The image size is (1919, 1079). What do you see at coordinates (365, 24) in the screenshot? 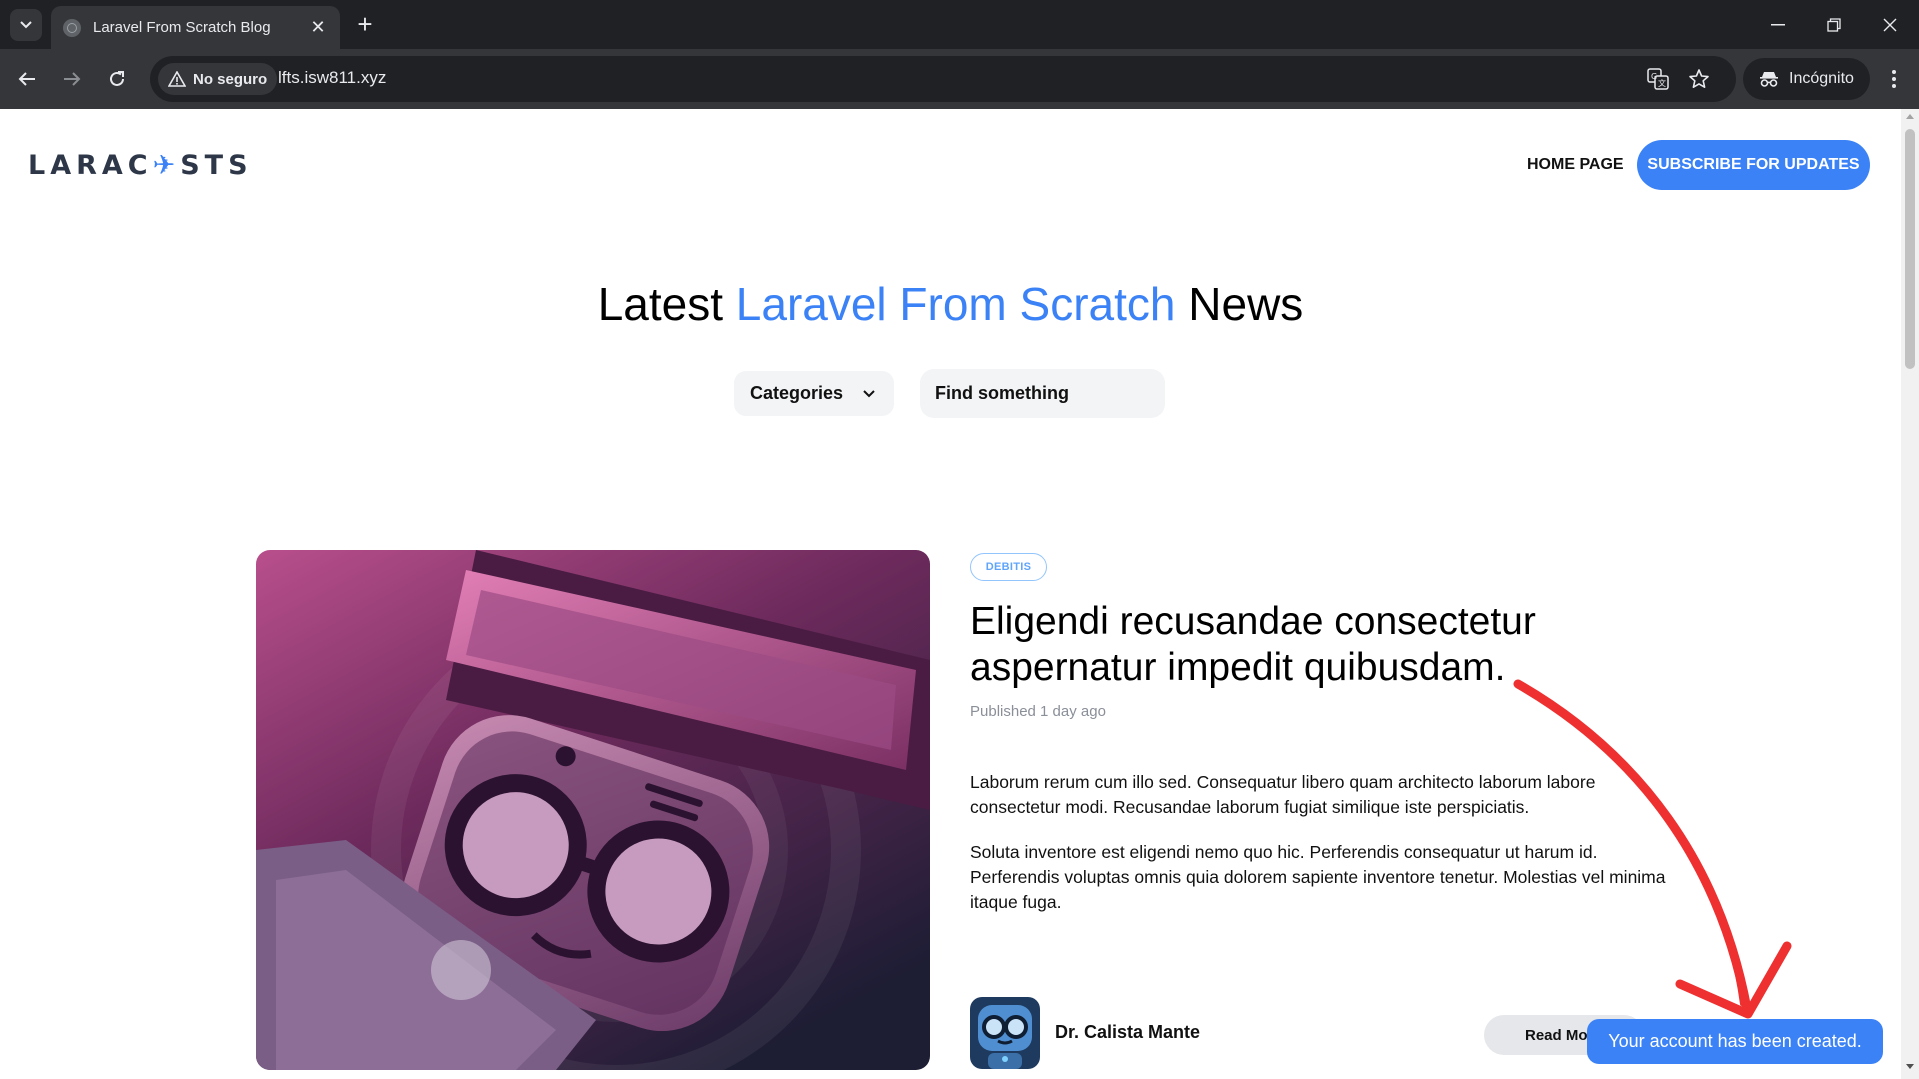
I see `new-tab-button: +` at bounding box center [365, 24].